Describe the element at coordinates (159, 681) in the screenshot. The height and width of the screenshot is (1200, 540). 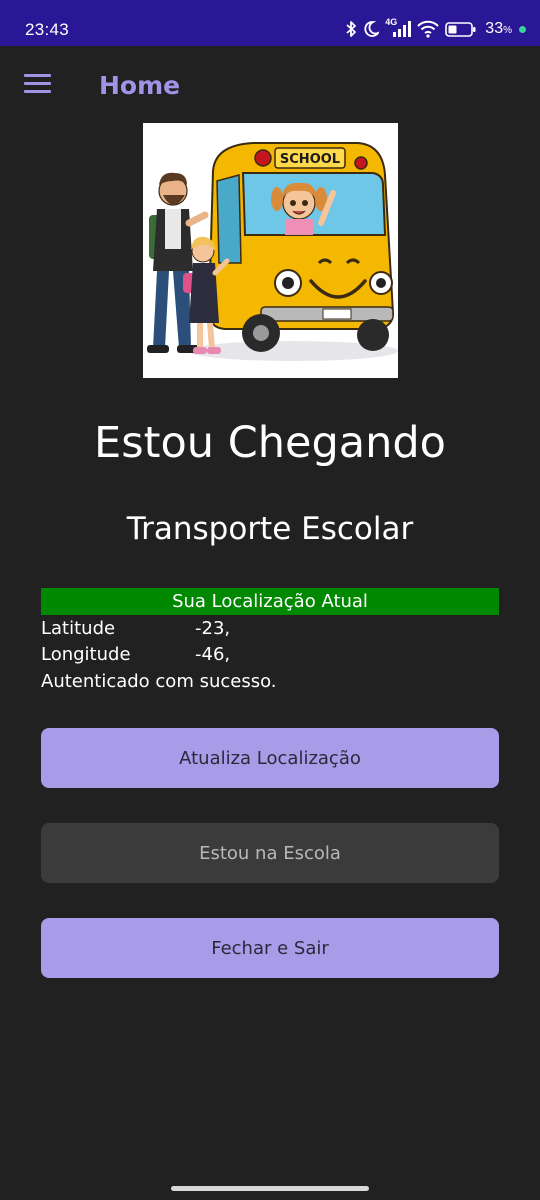
I see `auth-status-message: Autenticado com sucesso.` at that location.